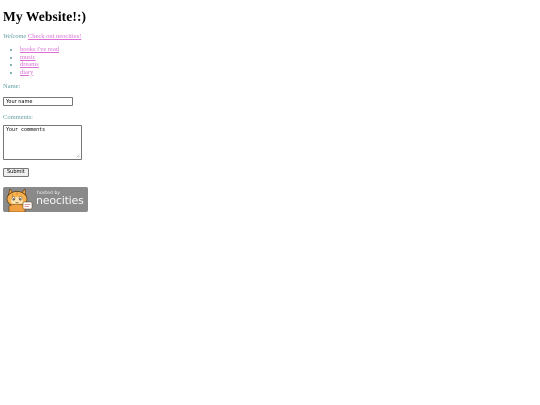 This screenshot has width=540, height=405. Describe the element at coordinates (12, 86) in the screenshot. I see `name-label: Name:` at that location.